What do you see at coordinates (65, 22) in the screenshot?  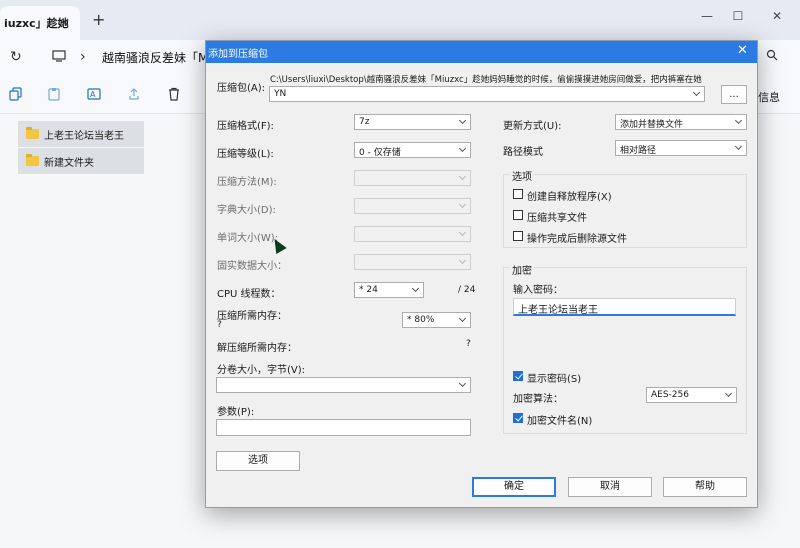 I see `tab-close-icon: ×` at bounding box center [65, 22].